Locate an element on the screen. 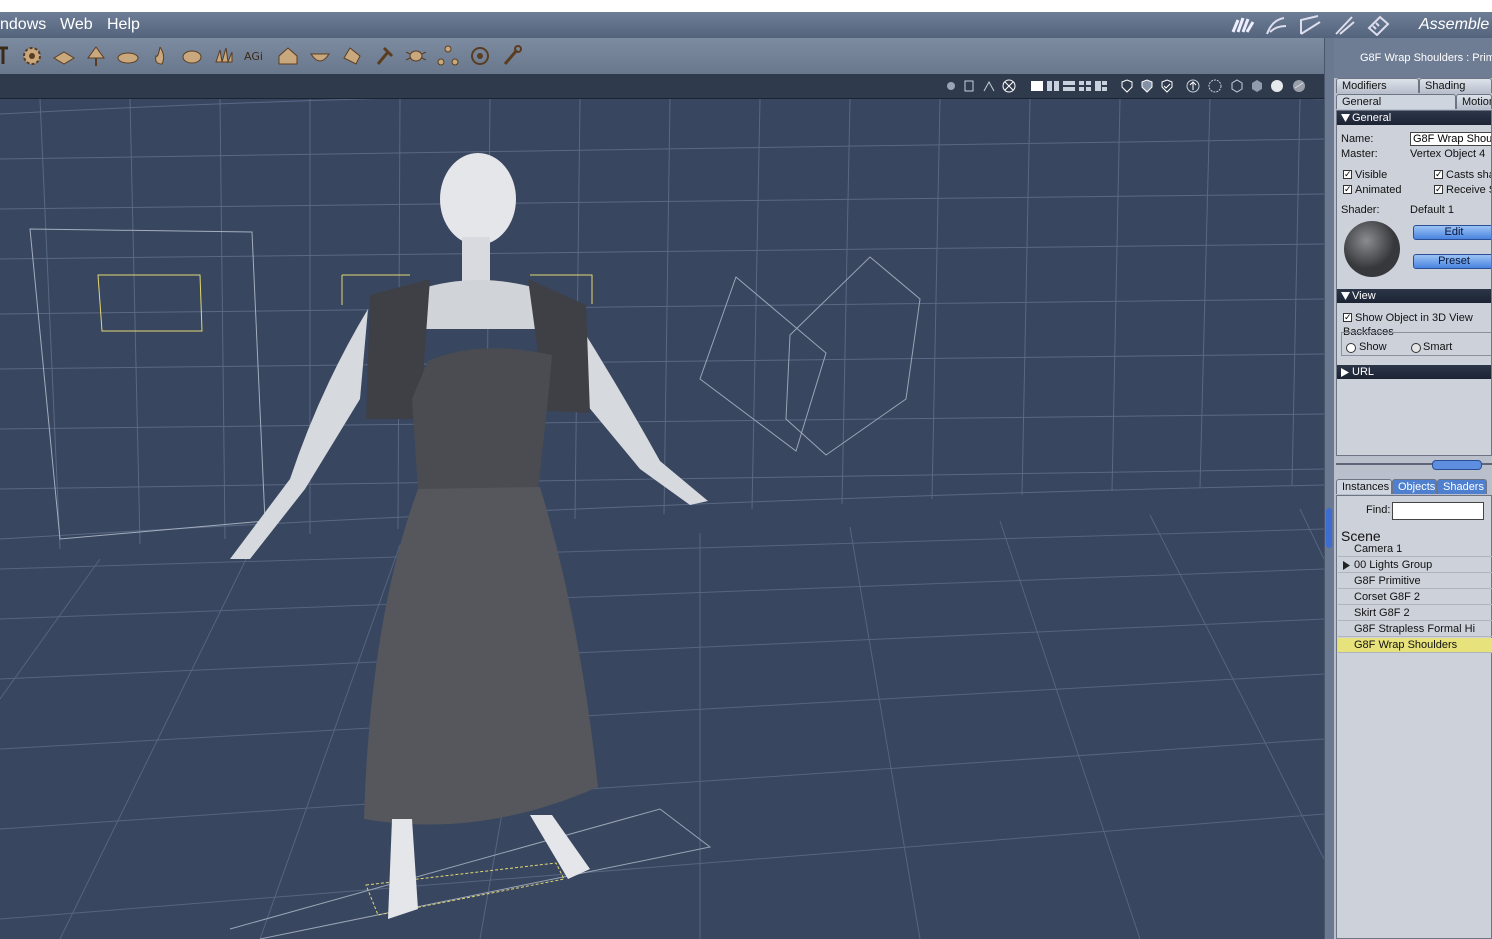 The image size is (1492, 939). agi-icon: AGi is located at coordinates (256, 56).